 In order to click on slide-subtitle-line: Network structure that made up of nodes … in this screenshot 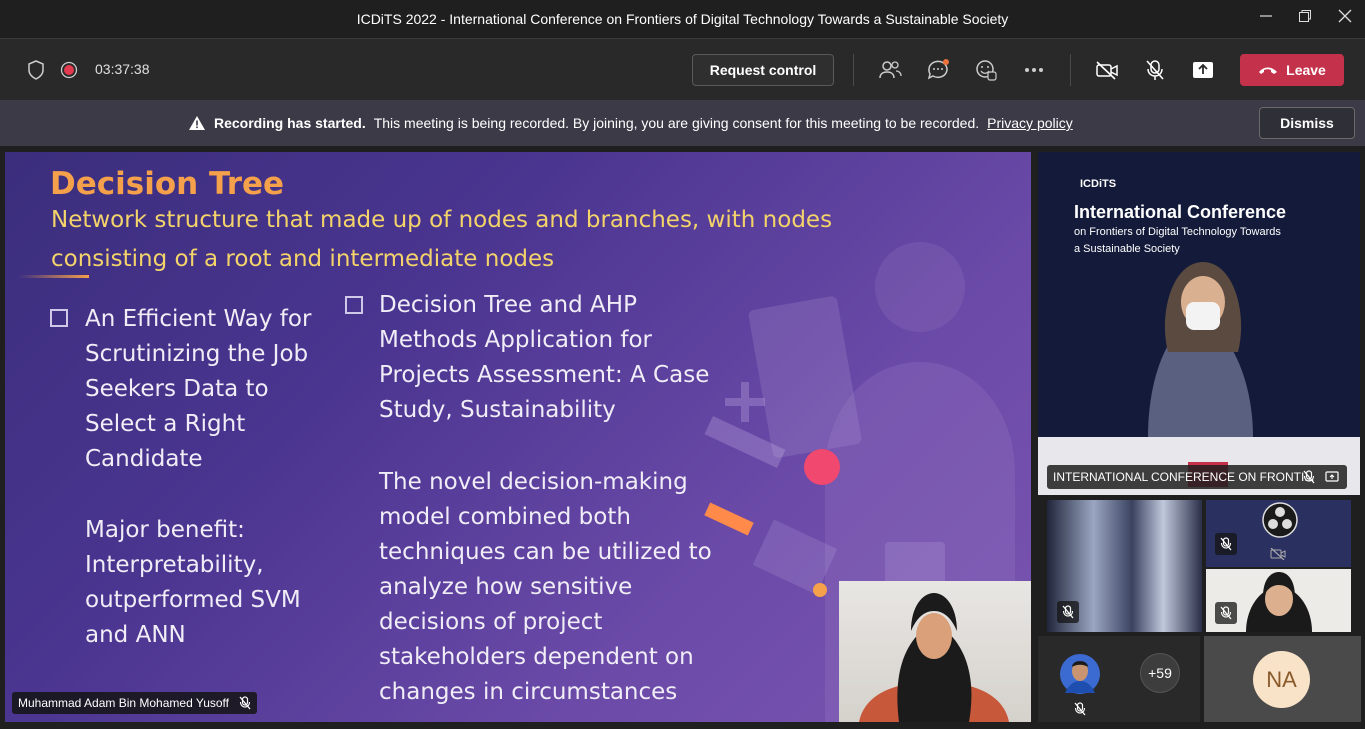, I will do `click(442, 220)`.